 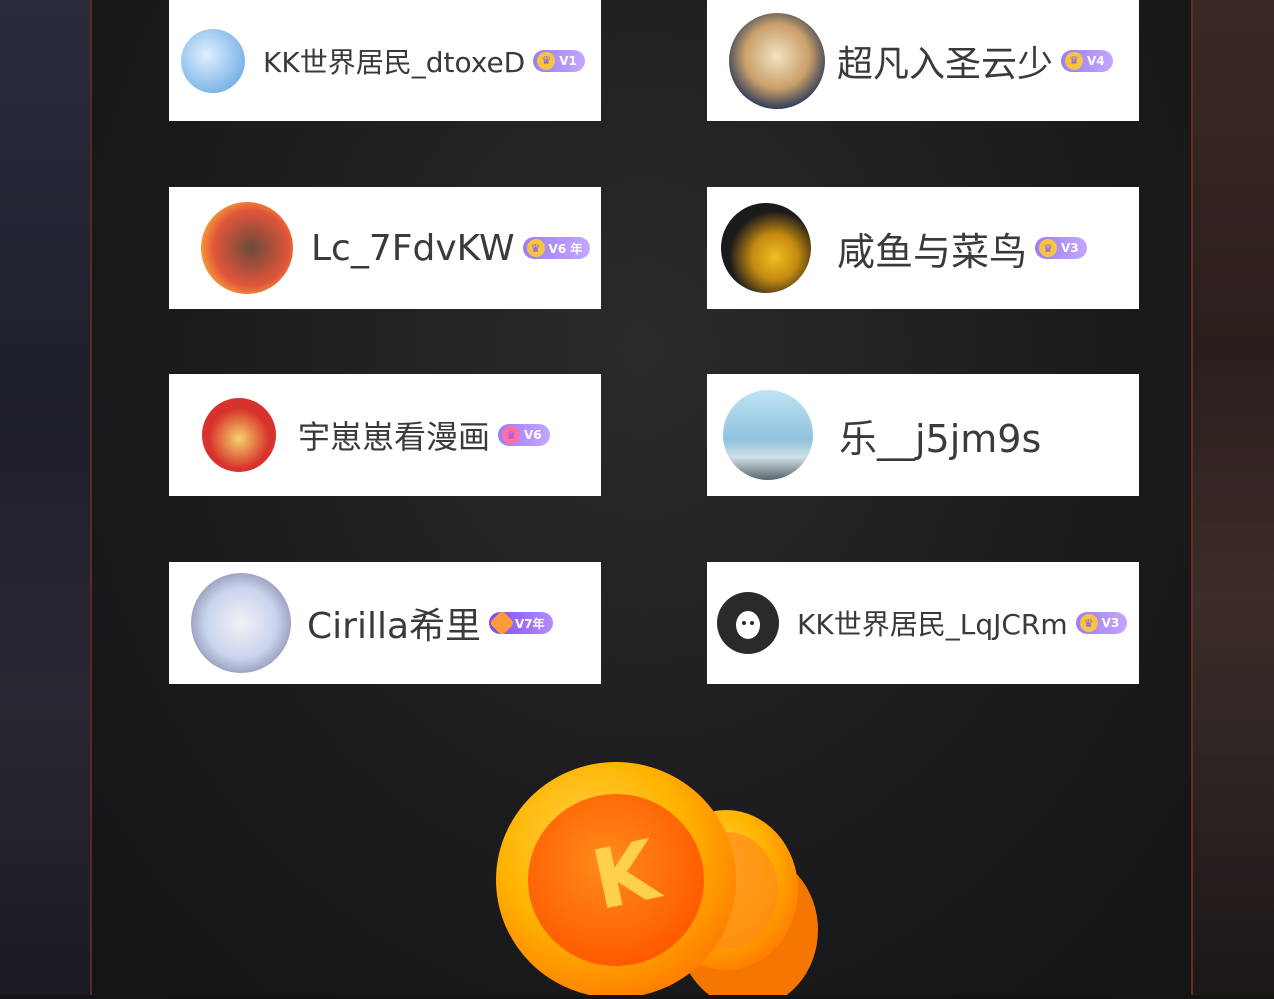 What do you see at coordinates (932, 248) in the screenshot?
I see `username: 咸鱼与菜鸟` at bounding box center [932, 248].